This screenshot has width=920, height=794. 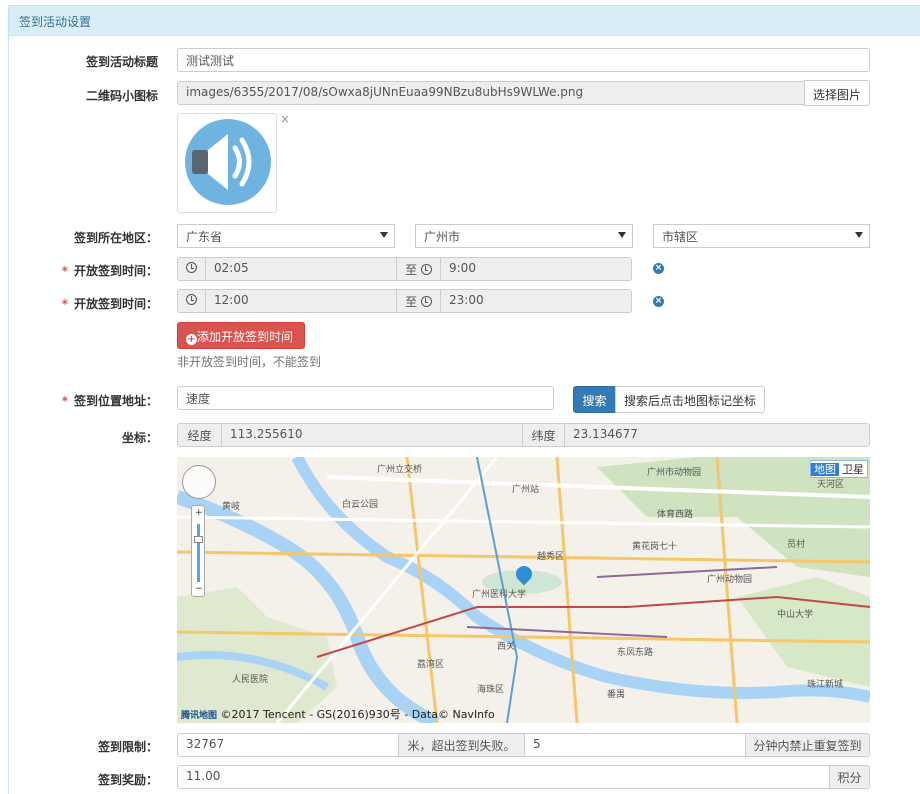 What do you see at coordinates (442, 237) in the screenshot?
I see `city-value: 广州市` at bounding box center [442, 237].